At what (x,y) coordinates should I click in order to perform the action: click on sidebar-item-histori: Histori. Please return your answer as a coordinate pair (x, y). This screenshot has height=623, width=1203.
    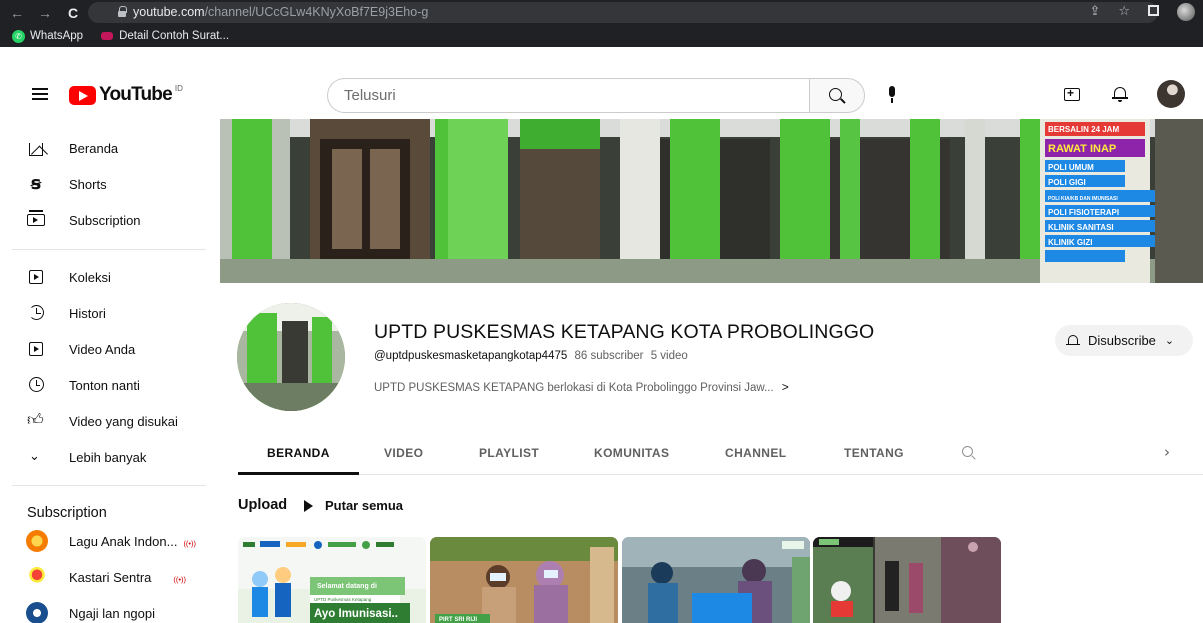
    Looking at the image, I should click on (110, 313).